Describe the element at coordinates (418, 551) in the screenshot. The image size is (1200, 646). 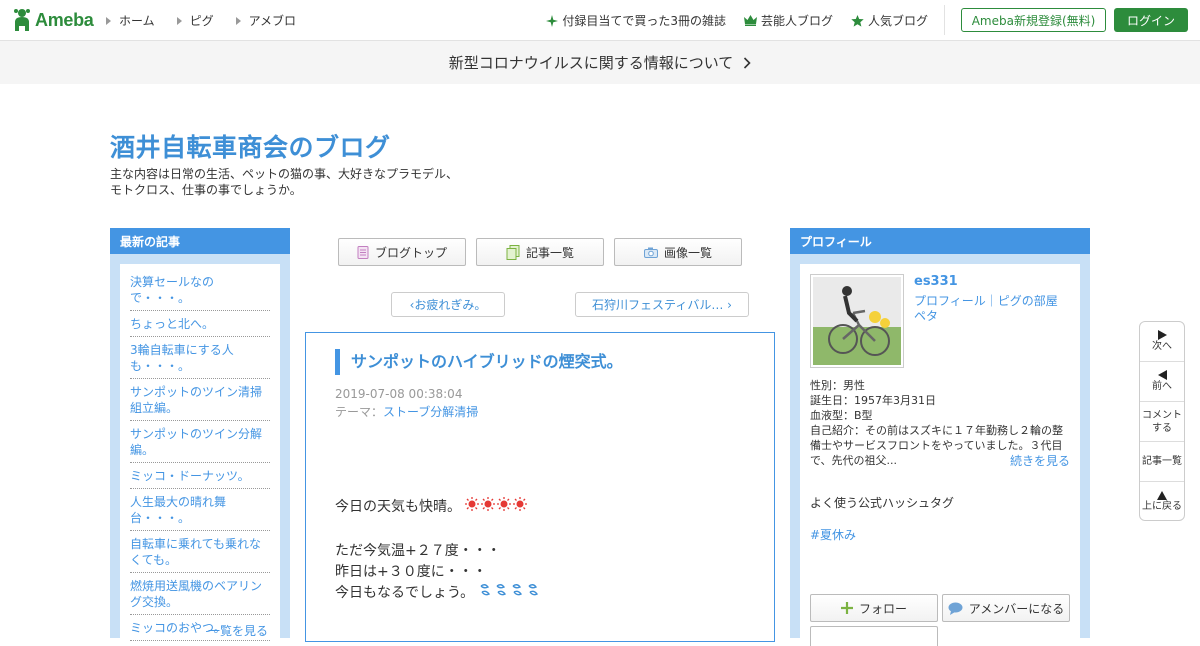
I see `article-body-line: ただ今気温+２７度・・・` at that location.